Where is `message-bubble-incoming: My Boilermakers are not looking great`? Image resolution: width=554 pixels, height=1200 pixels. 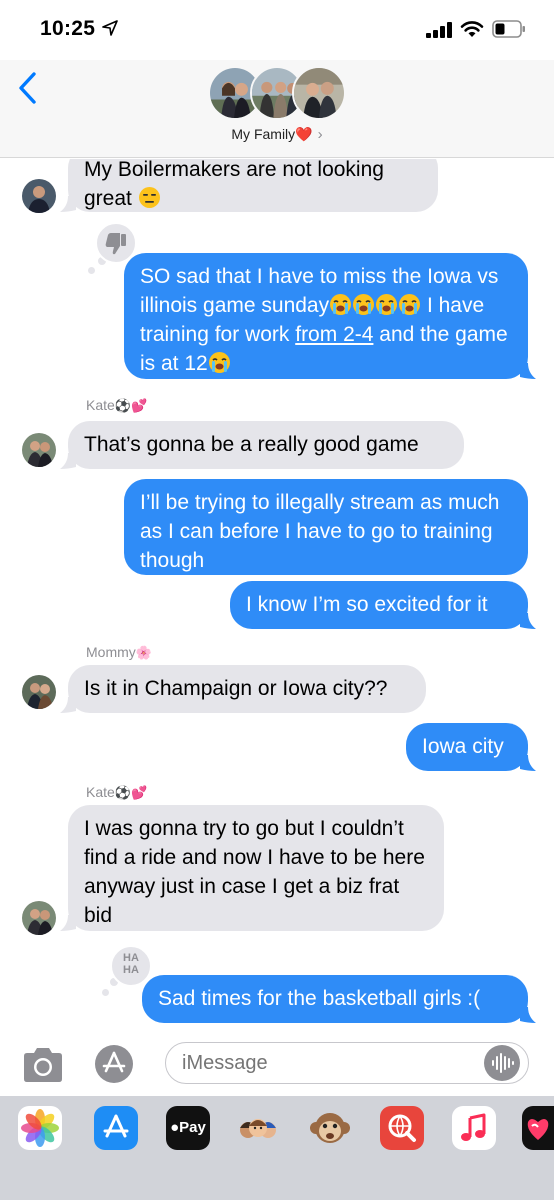
message-bubble-incoming: My Boilermakers are not looking great is located at coordinates (253, 185).